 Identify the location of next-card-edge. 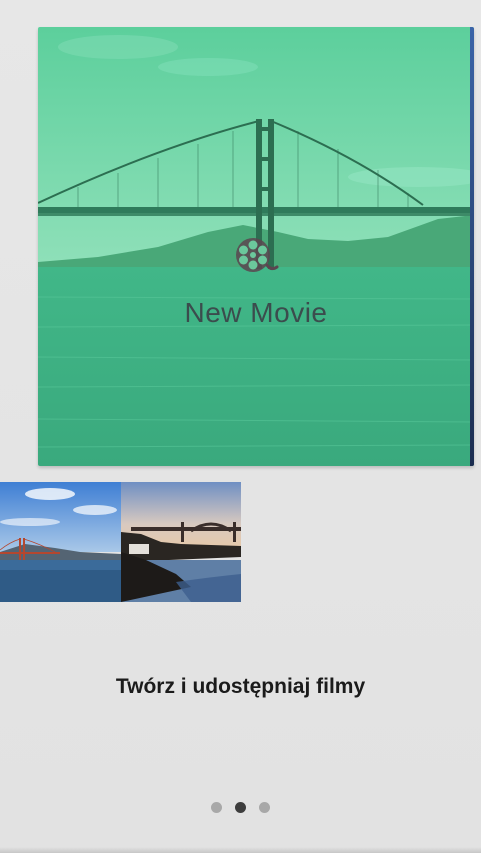
(472, 246).